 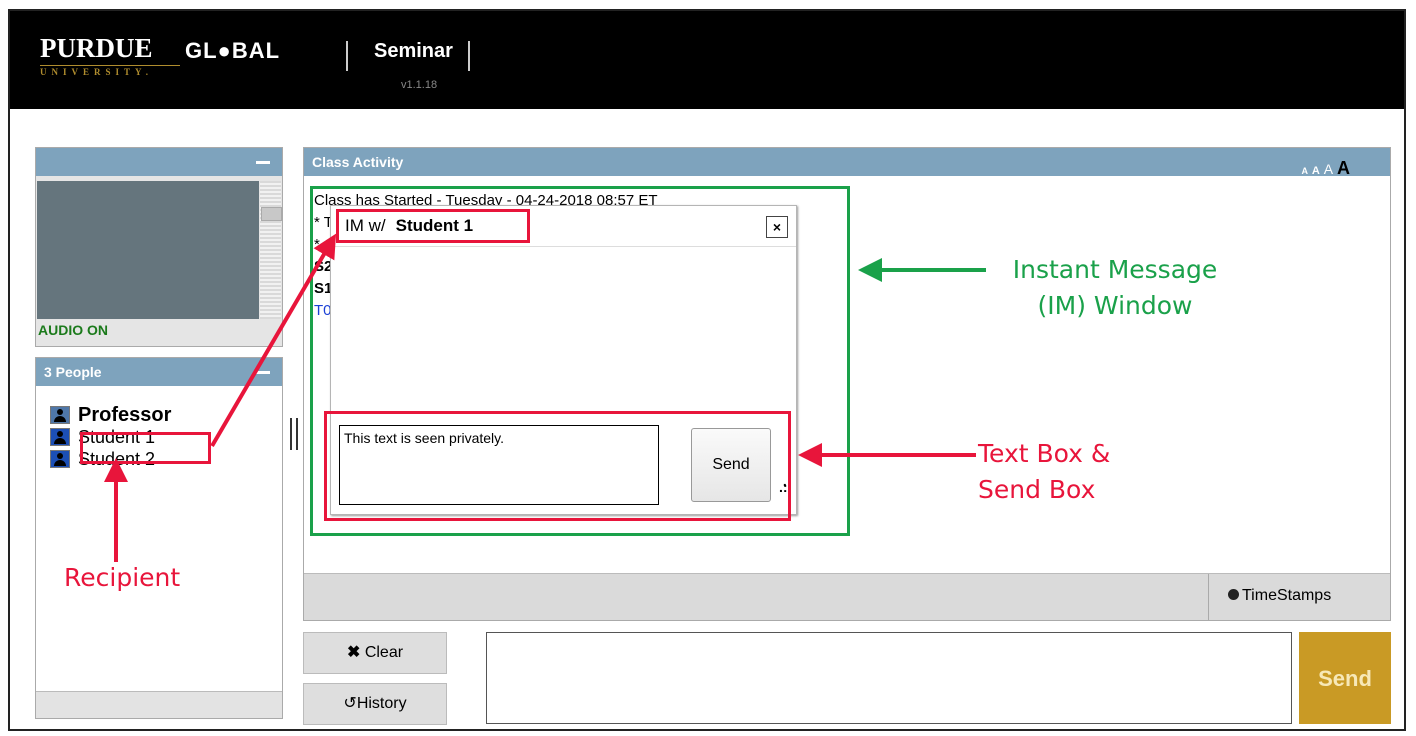 I want to click on annotation-line: Text Box &, so click(x=1044, y=453).